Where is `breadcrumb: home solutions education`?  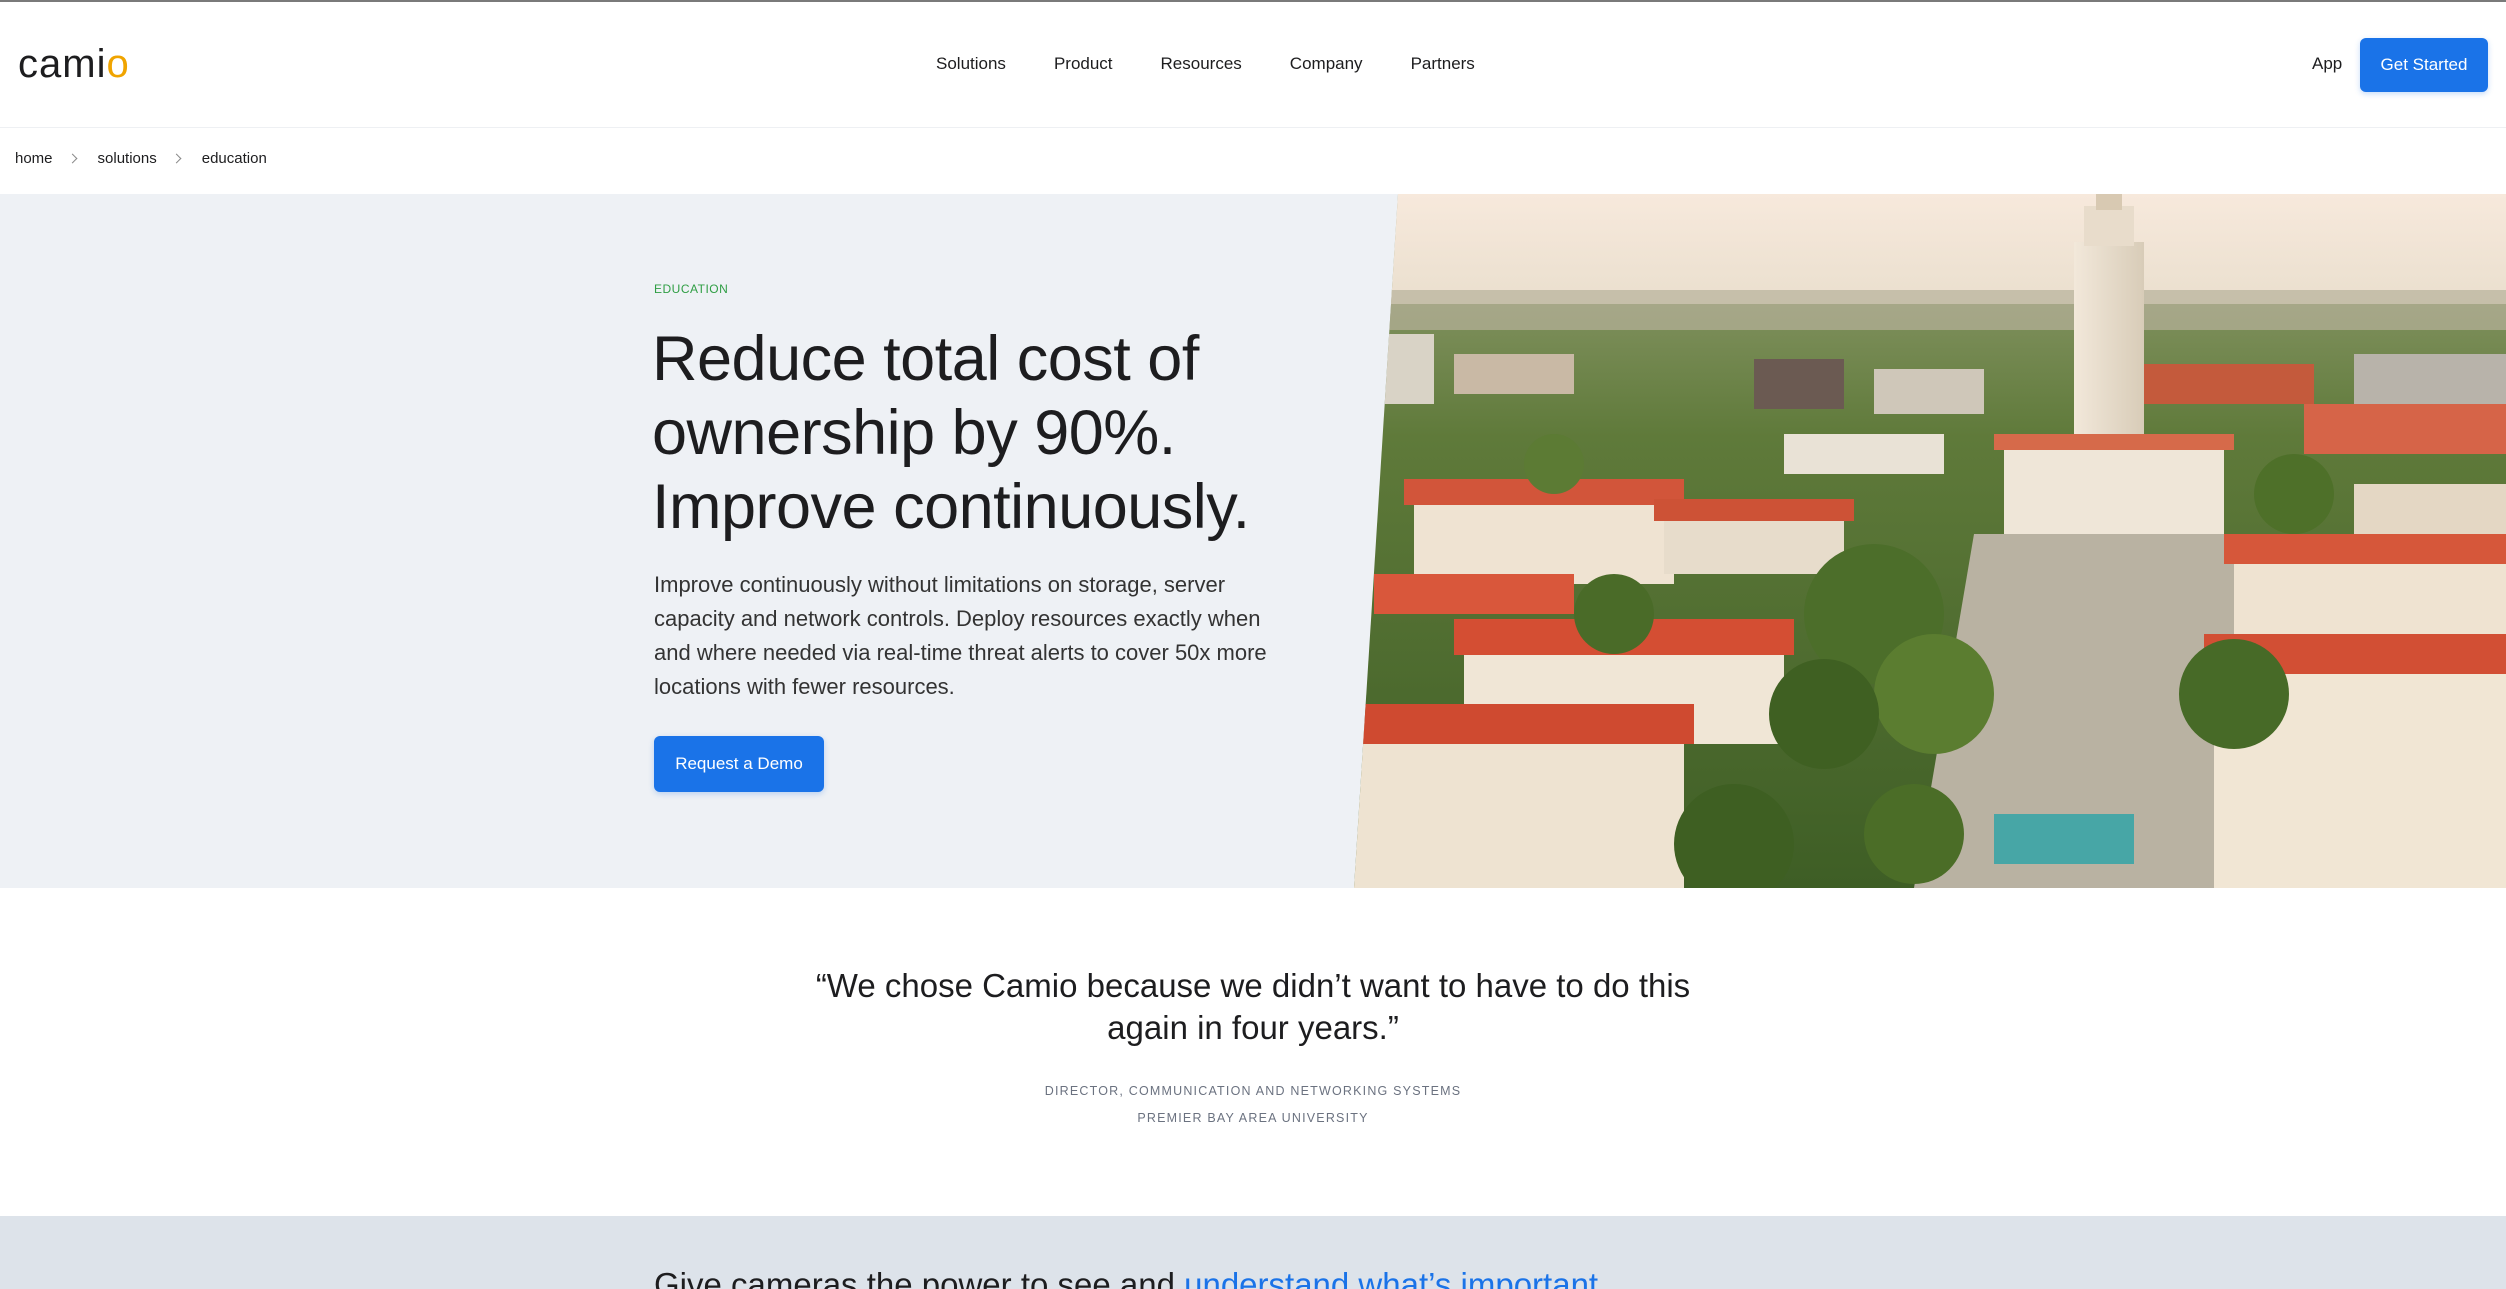
breadcrumb: home solutions education is located at coordinates (141, 158).